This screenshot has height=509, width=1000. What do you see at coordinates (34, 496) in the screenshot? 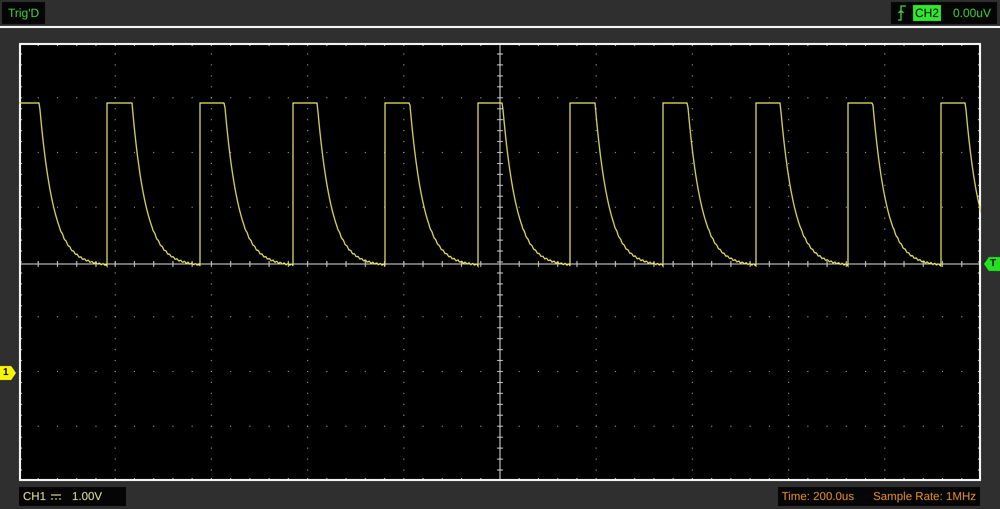
I see `channel-label: CH1` at bounding box center [34, 496].